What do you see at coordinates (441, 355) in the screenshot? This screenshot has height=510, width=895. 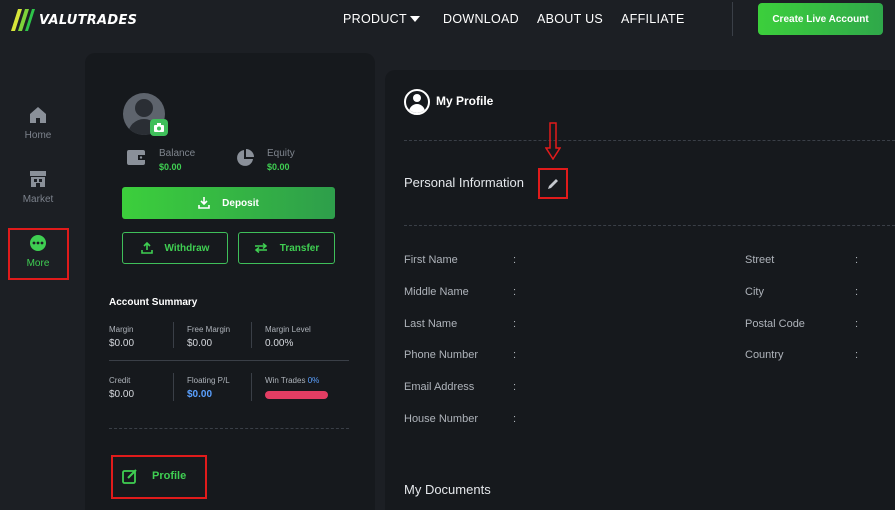 I see `phone-number-label: Phone Number` at bounding box center [441, 355].